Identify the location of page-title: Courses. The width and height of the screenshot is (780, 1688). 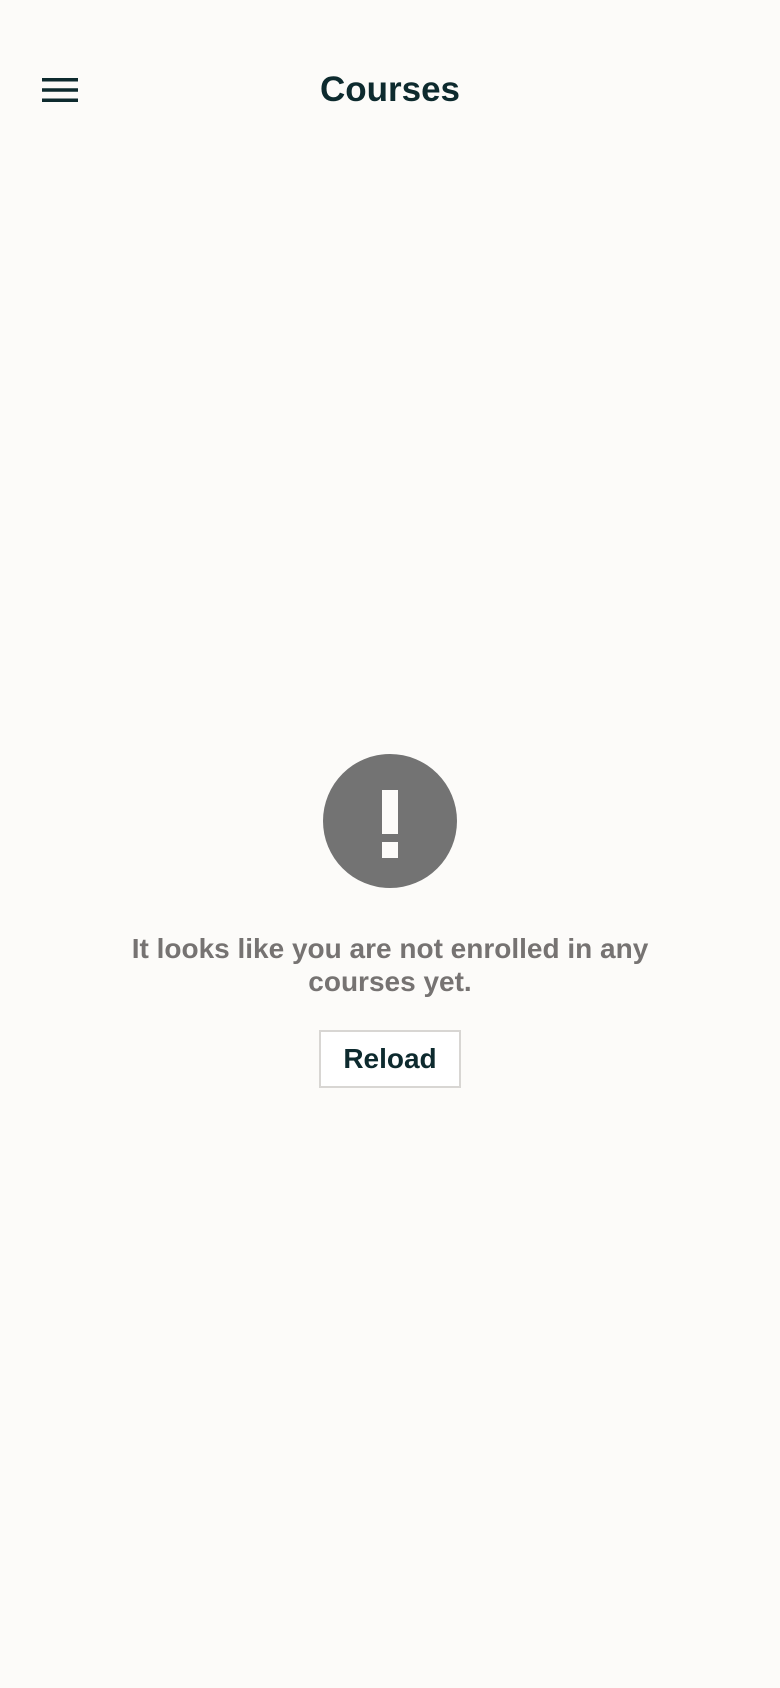
(390, 89).